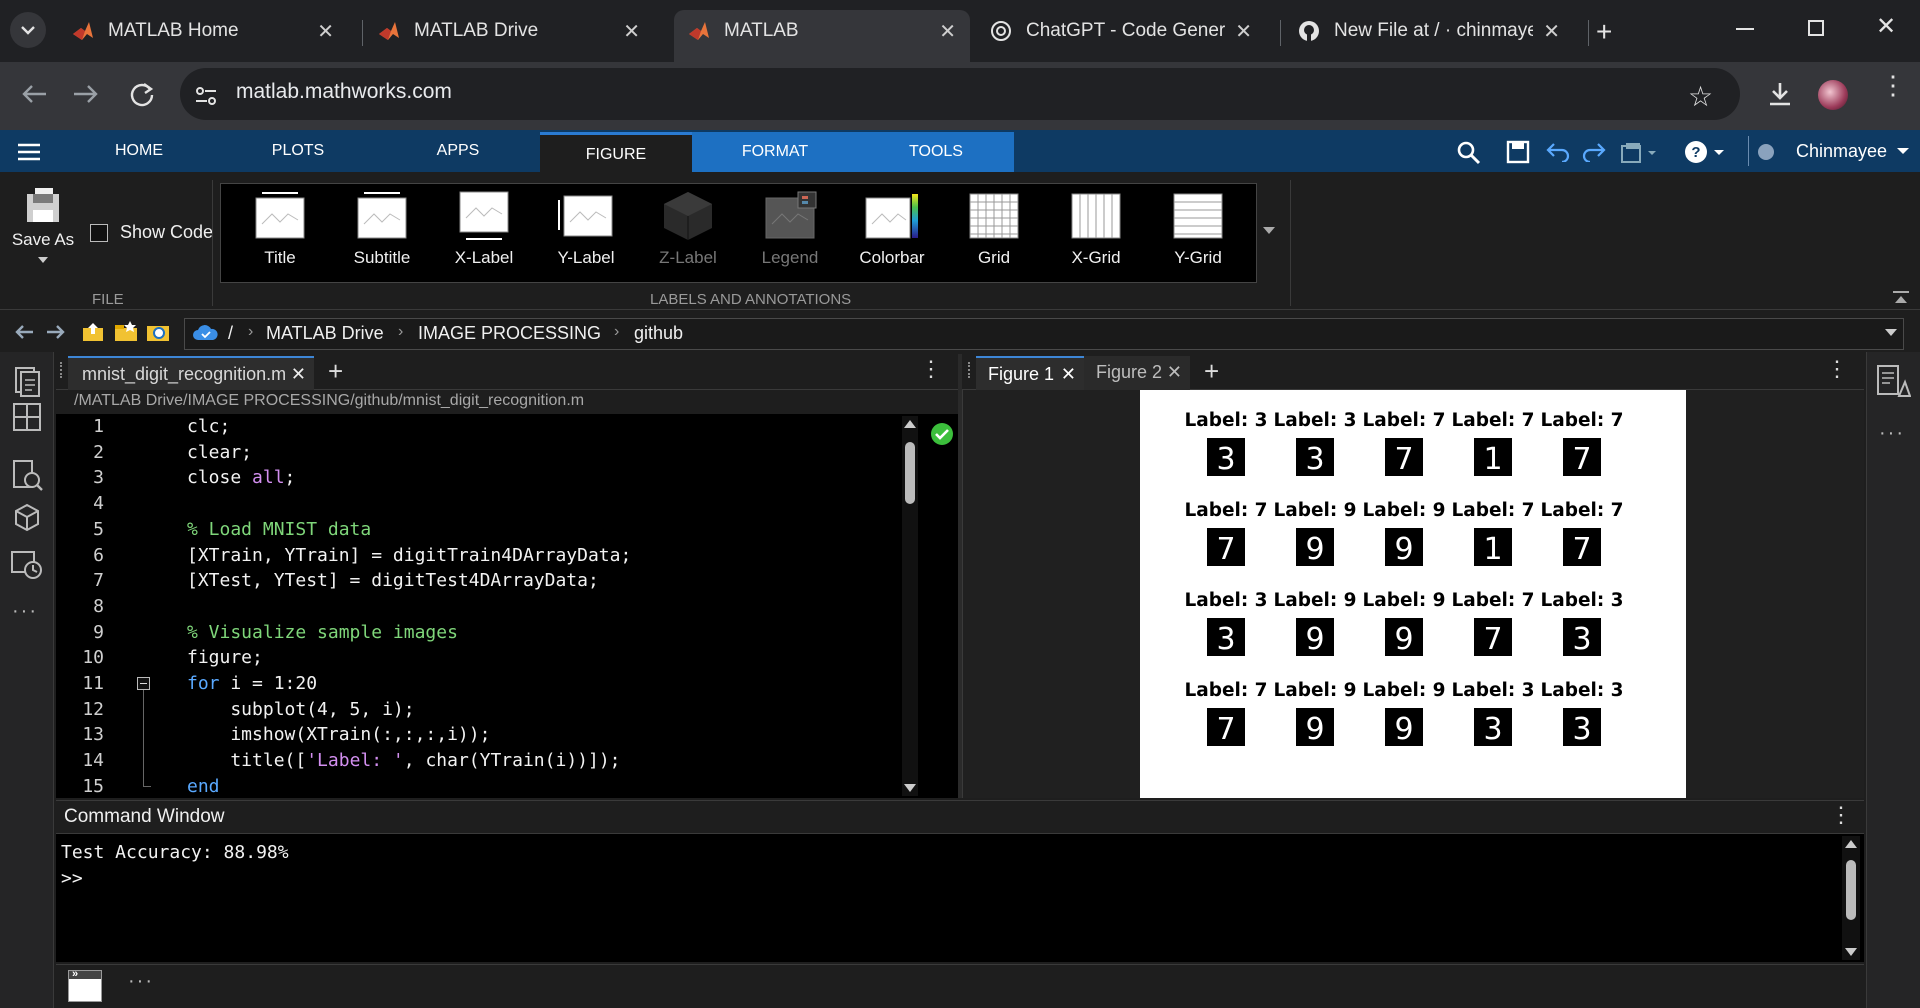  I want to click on files-panel-icon, so click(27, 381).